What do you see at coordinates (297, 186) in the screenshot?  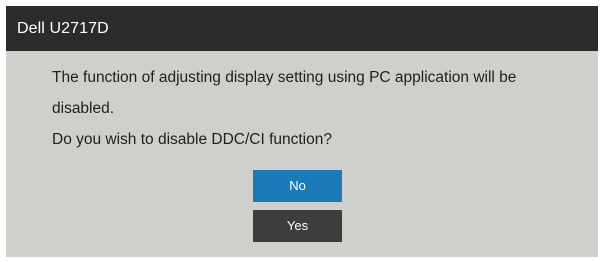 I see `no-button: No` at bounding box center [297, 186].